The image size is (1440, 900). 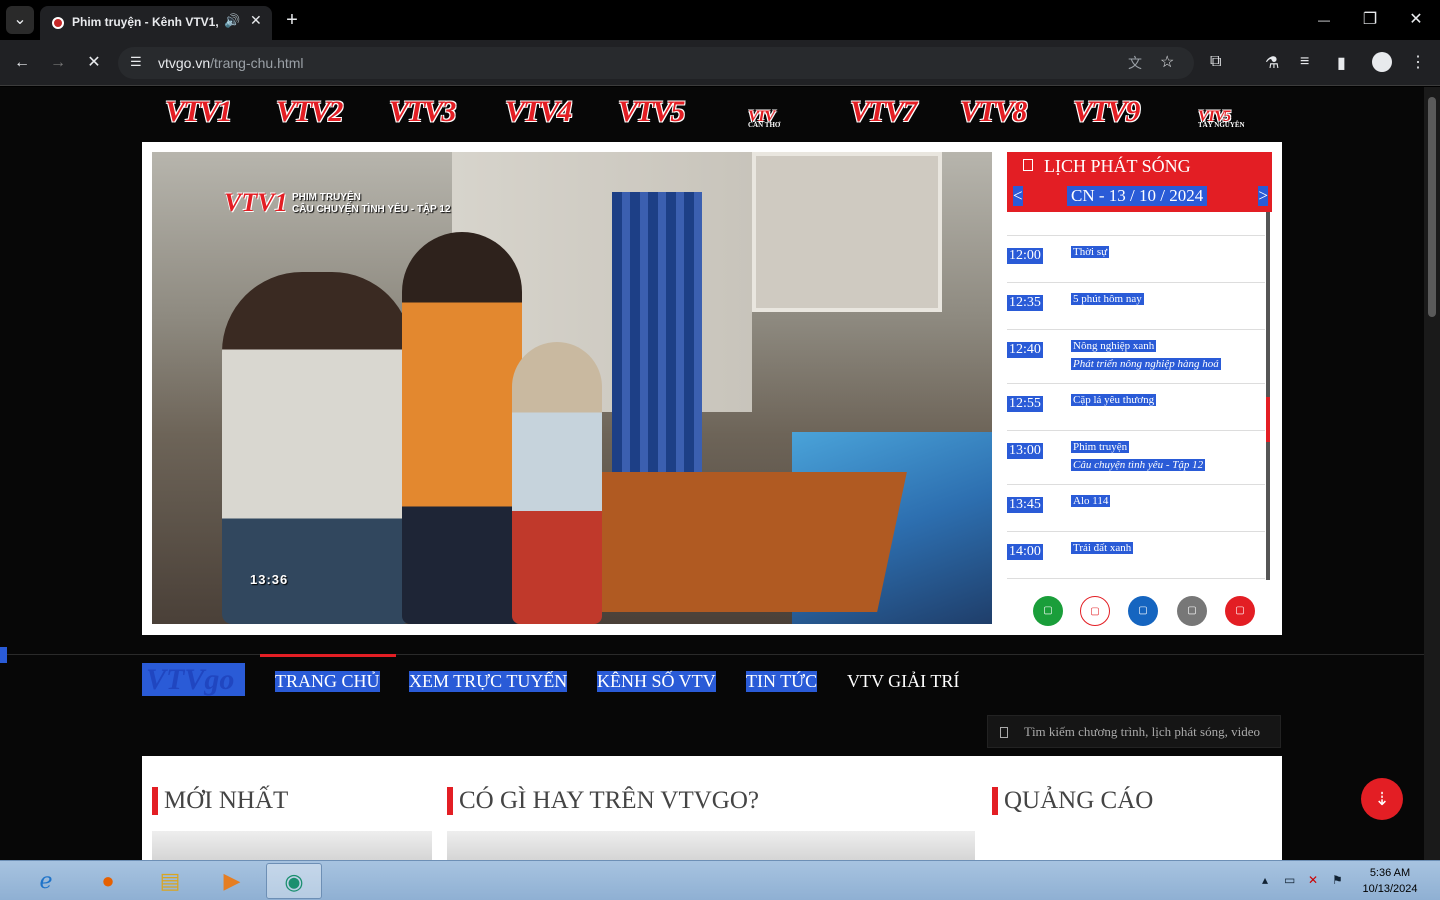 What do you see at coordinates (1018, 196) in the screenshot?
I see `prev-day-button: <` at bounding box center [1018, 196].